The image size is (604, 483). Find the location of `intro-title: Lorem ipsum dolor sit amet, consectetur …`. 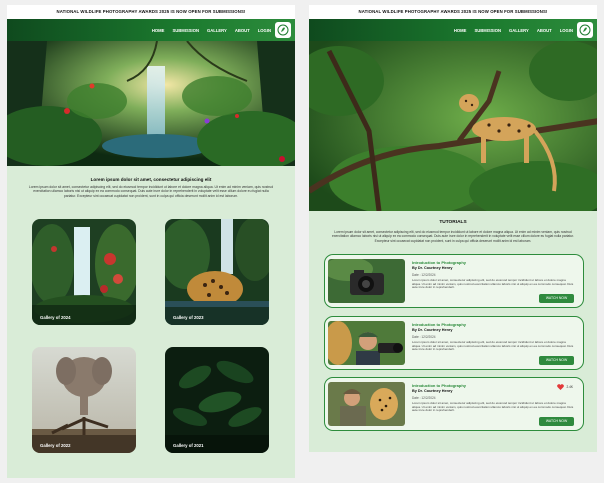

intro-title: Lorem ipsum dolor sit amet, consectetur … is located at coordinates (151, 179).